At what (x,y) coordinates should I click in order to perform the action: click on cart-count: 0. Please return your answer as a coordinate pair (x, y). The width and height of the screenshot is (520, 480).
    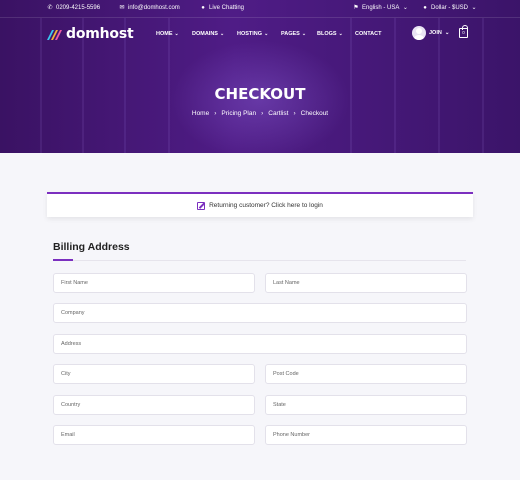
    Looking at the image, I should click on (463, 32).